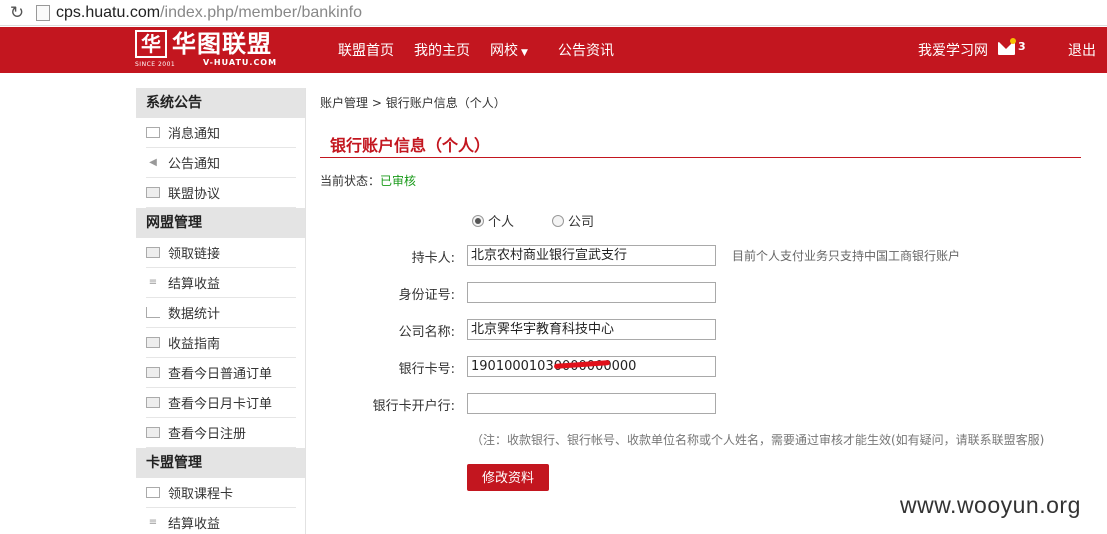 This screenshot has height=534, width=1107. I want to click on url-host: cps.huatu.com, so click(108, 12).